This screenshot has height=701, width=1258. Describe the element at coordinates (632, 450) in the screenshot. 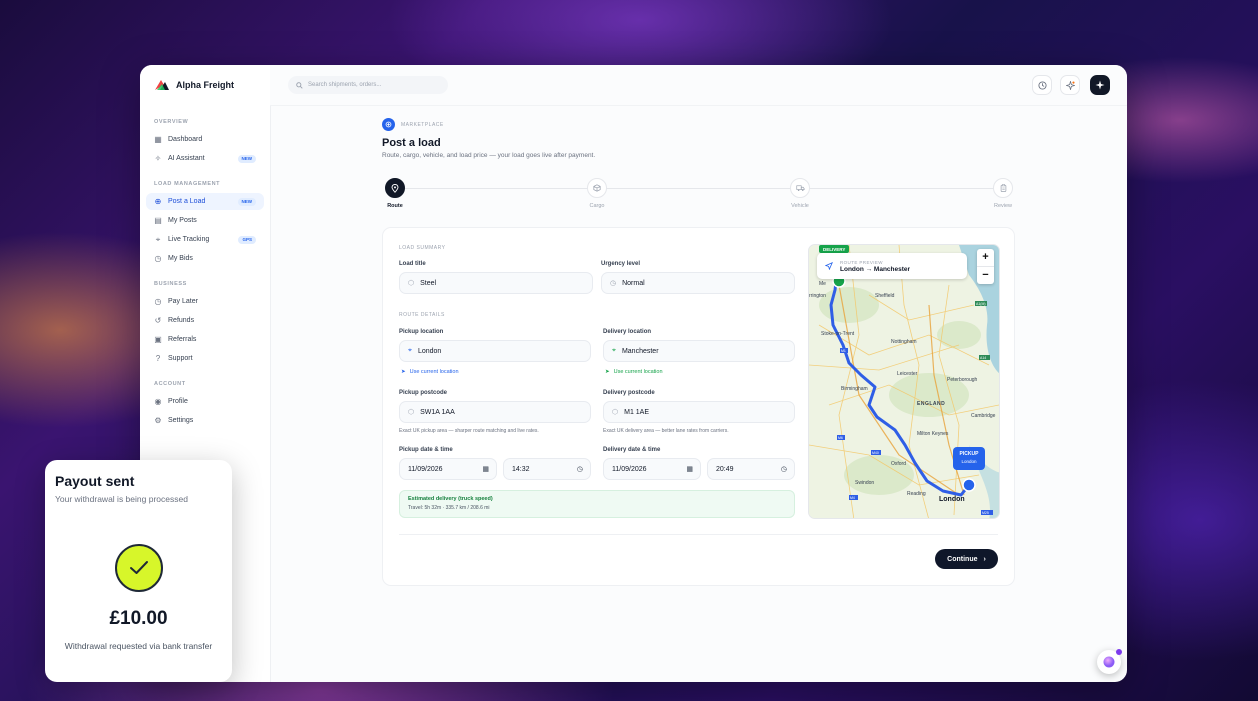

I see `delivery-datetime-label: Delivery date & time` at that location.